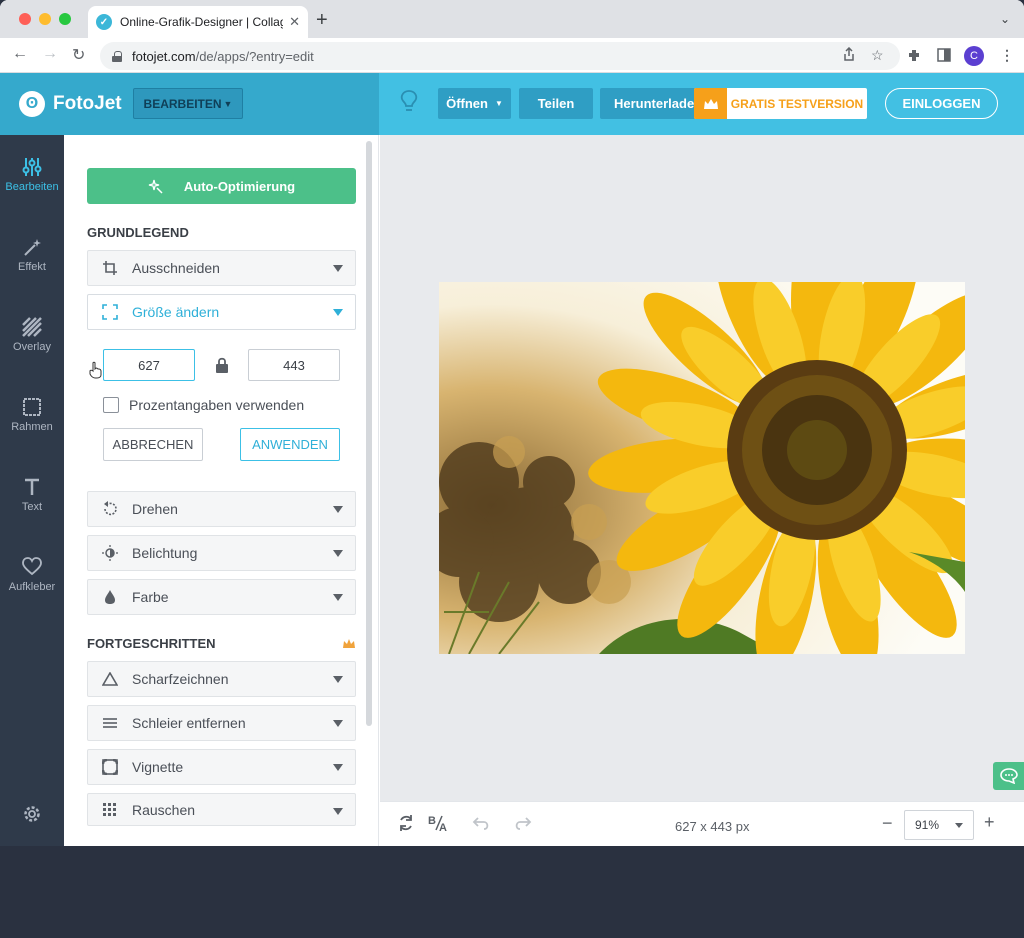  I want to click on tab-title: Online-Grafik-Designer | Collag, so click(202, 22).